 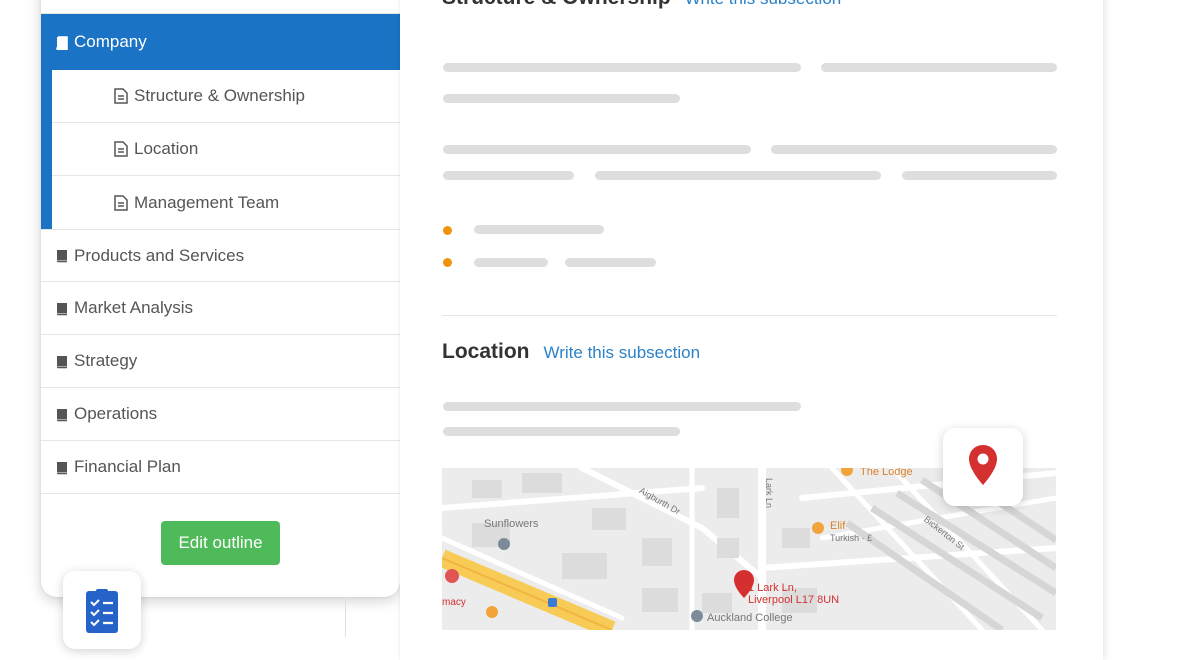 I want to click on checklist-icon, so click(x=102, y=613).